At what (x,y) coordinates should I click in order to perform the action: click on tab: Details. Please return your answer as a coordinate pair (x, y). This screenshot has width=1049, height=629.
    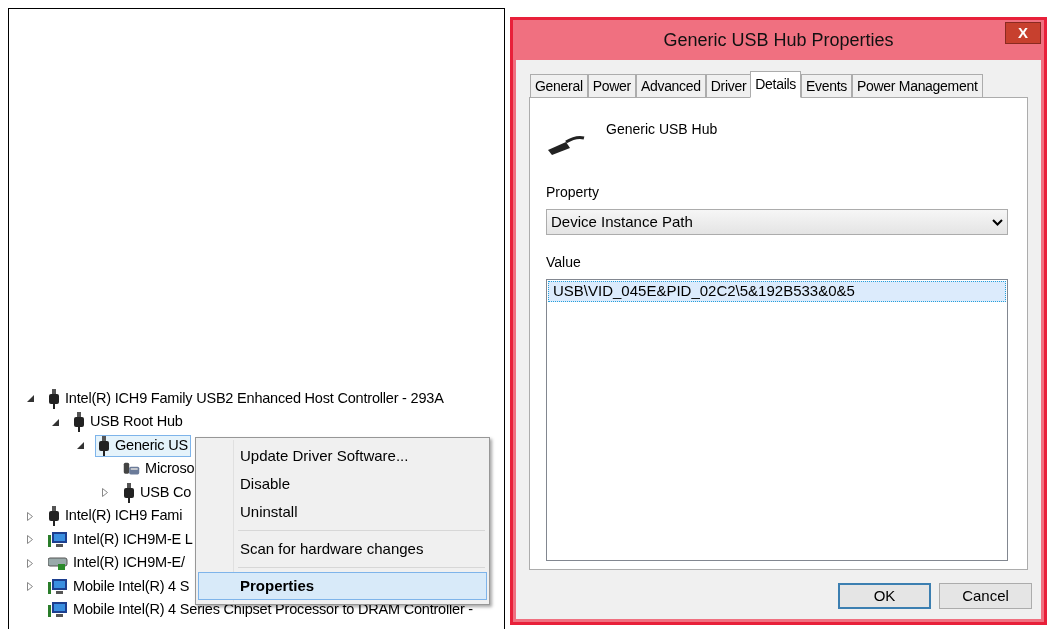
    Looking at the image, I should click on (775, 84).